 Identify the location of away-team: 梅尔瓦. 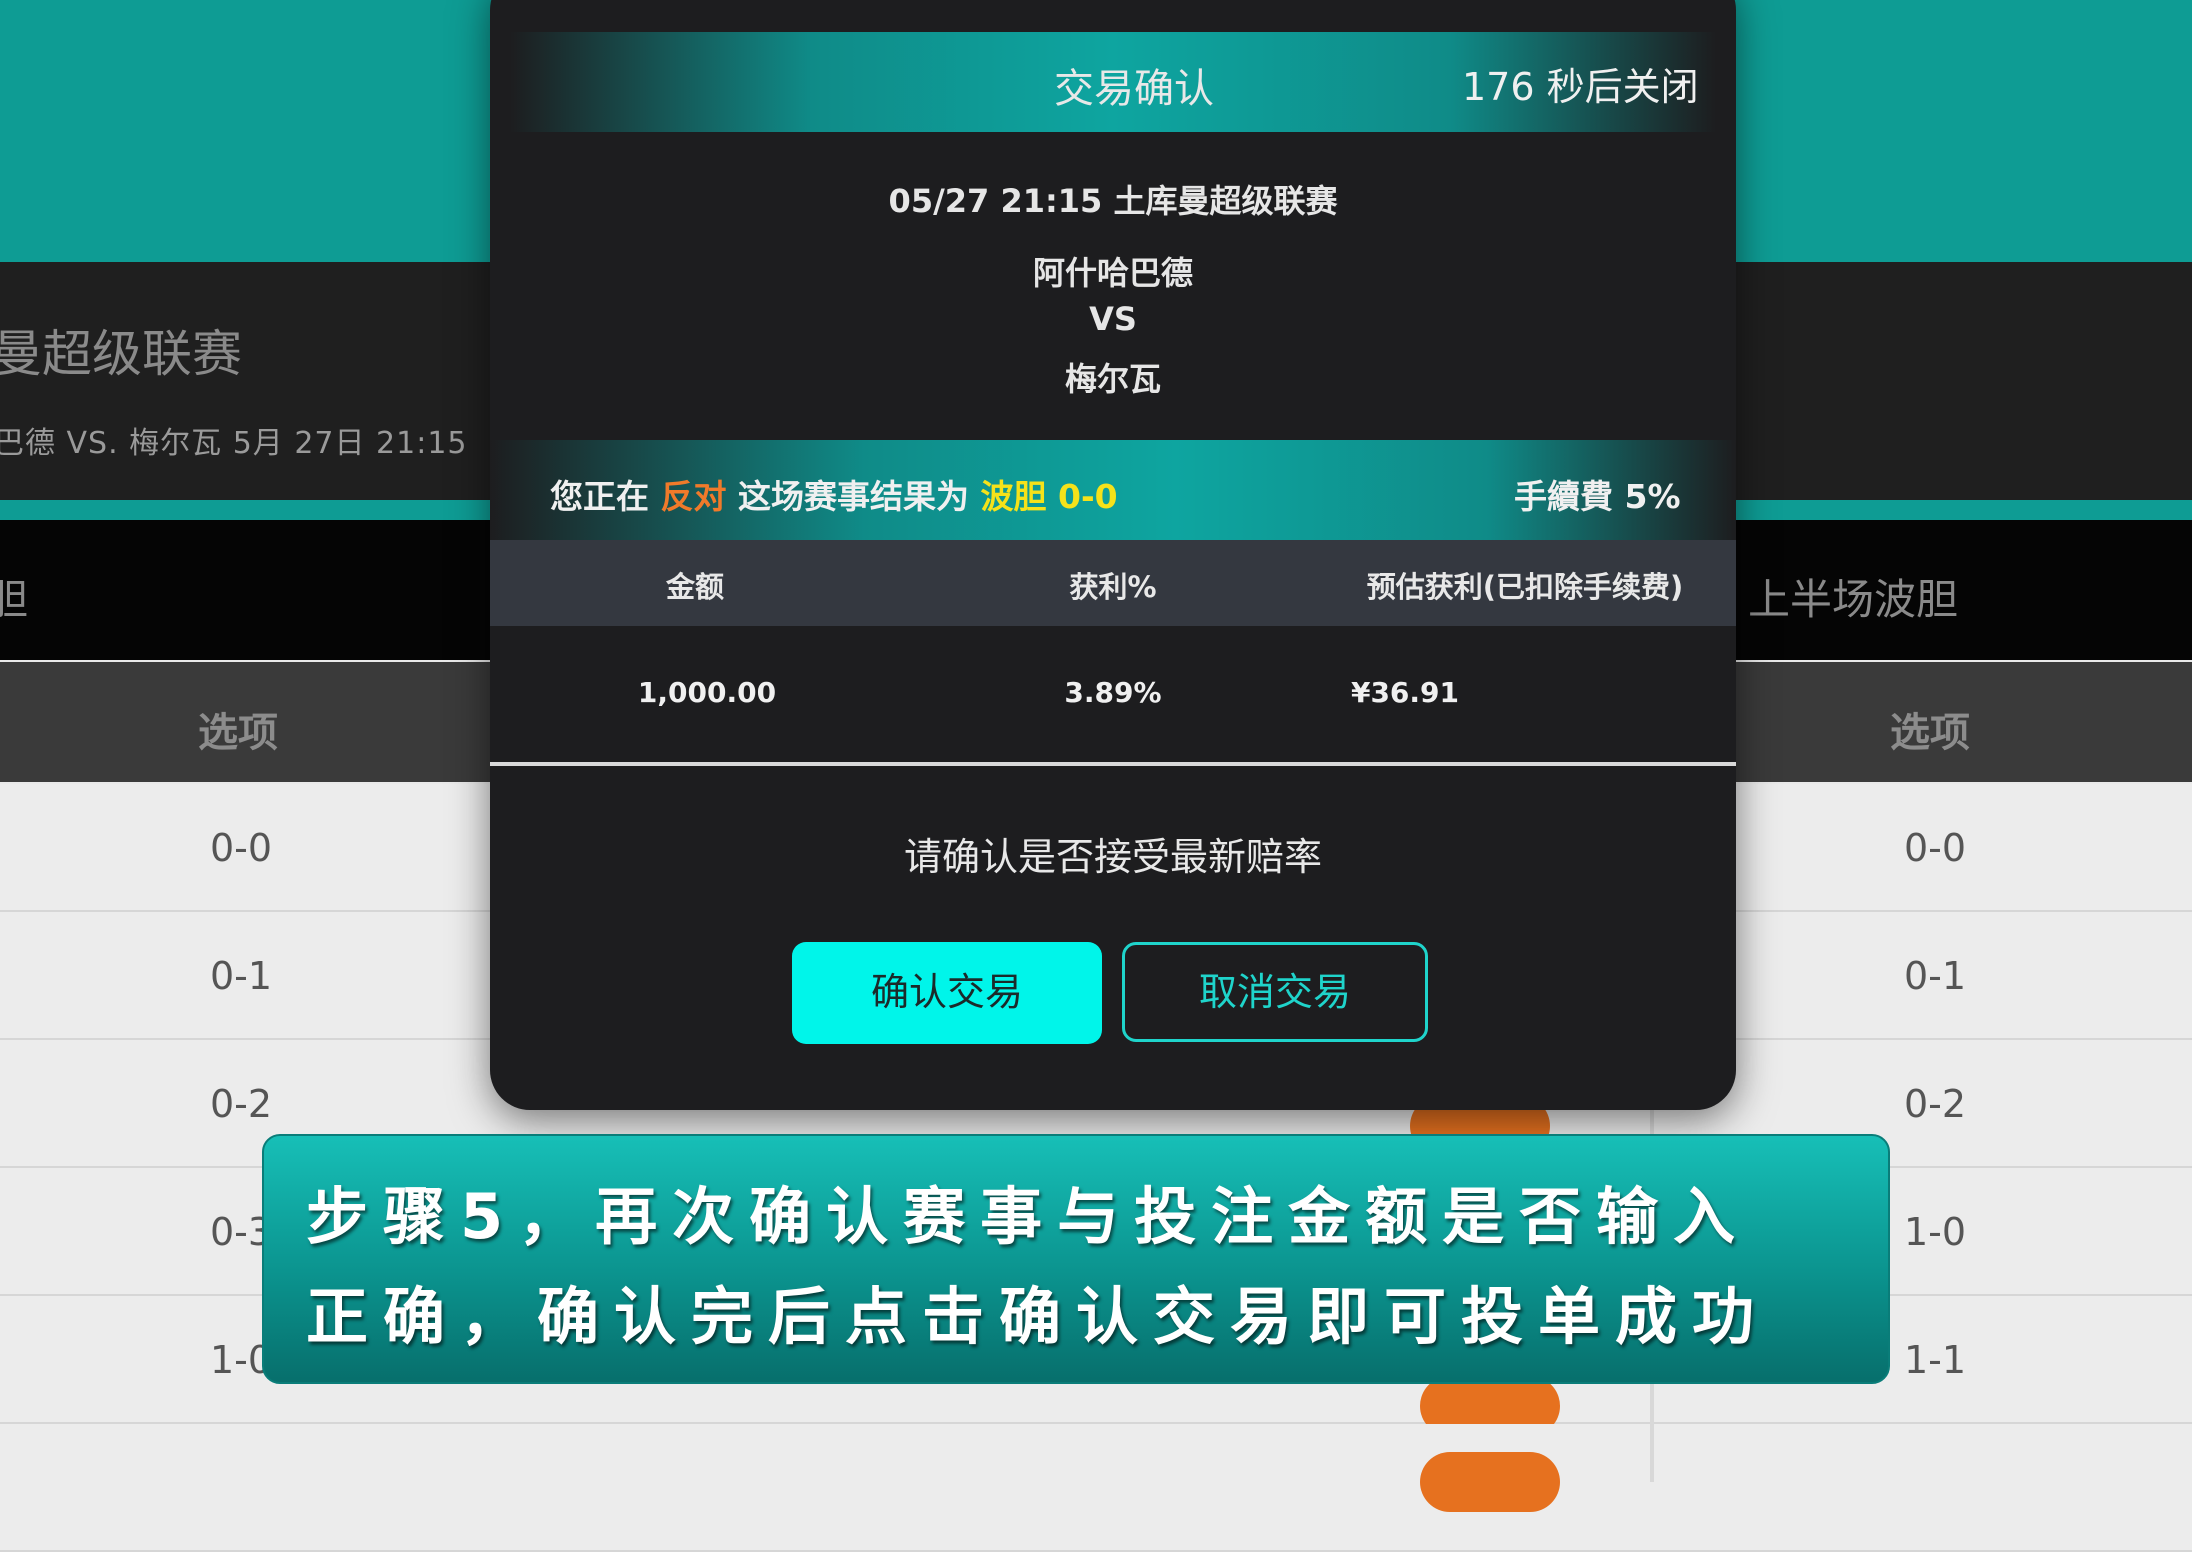
(1112, 379).